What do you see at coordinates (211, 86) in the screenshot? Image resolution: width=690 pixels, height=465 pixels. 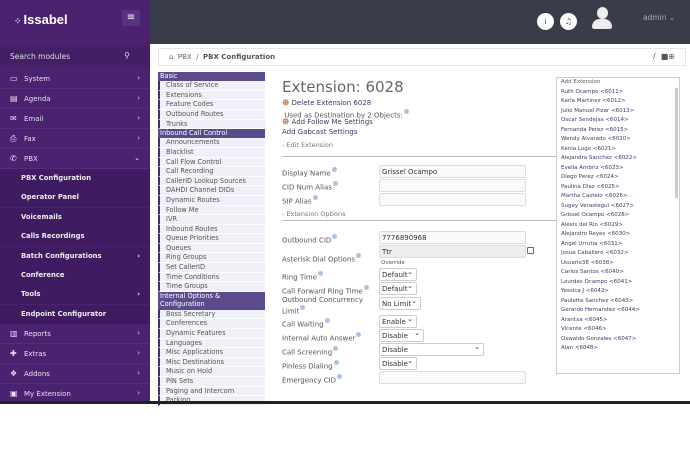 I see `menu-item-class-of-service: Class of Service` at bounding box center [211, 86].